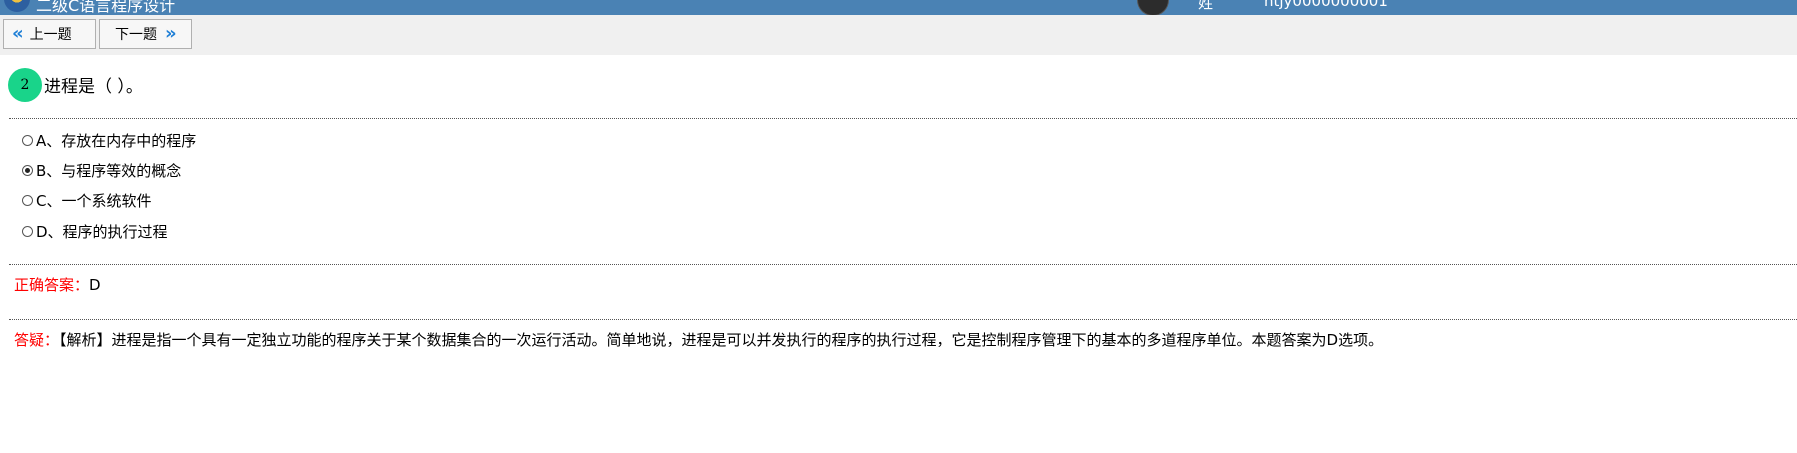  I want to click on option-c-radio, so click(27, 200).